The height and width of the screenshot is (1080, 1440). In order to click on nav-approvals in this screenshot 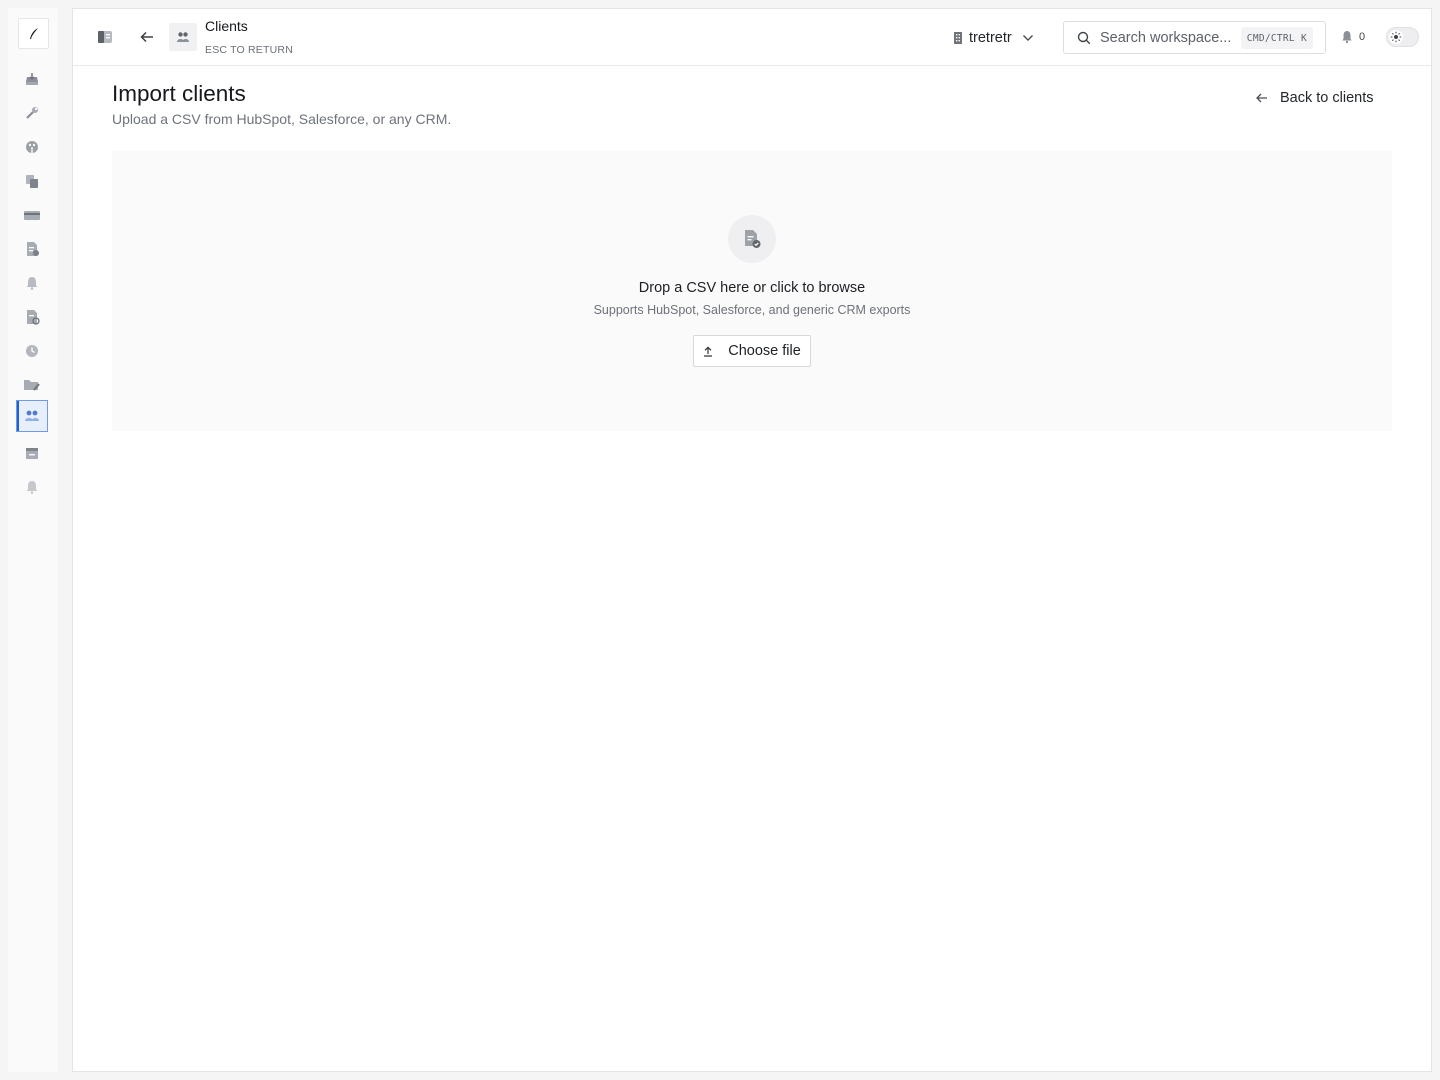, I will do `click(32, 249)`.